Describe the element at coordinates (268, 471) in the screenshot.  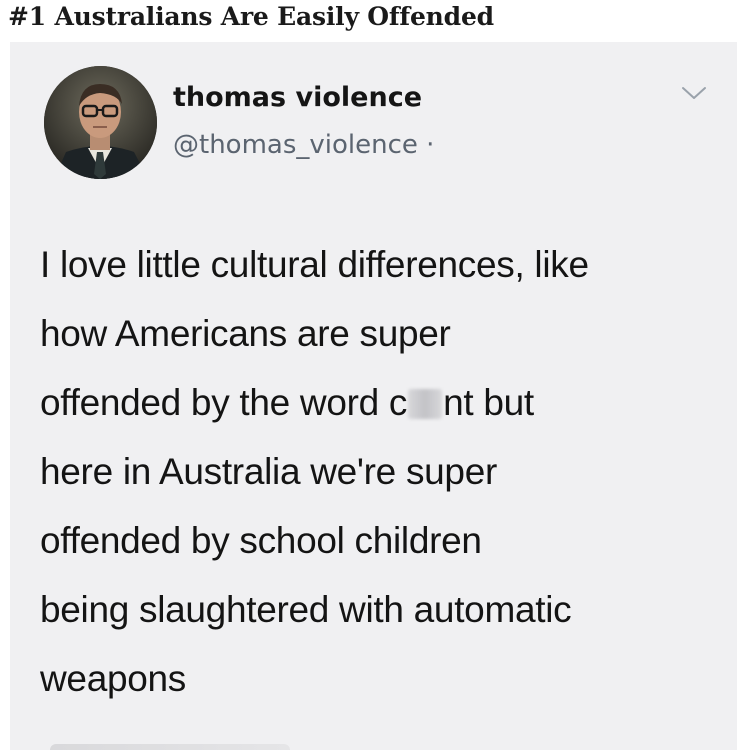
I see `tweet-line: here in Australia we're super` at that location.